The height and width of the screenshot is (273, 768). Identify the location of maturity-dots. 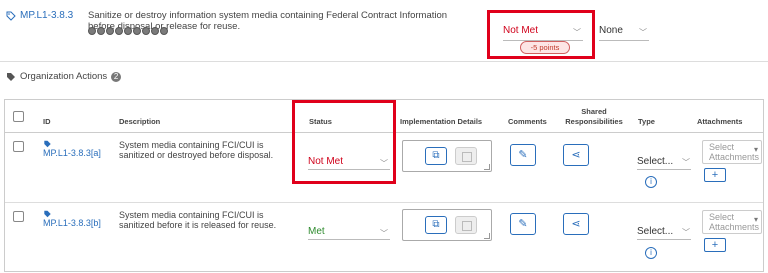
(128, 31).